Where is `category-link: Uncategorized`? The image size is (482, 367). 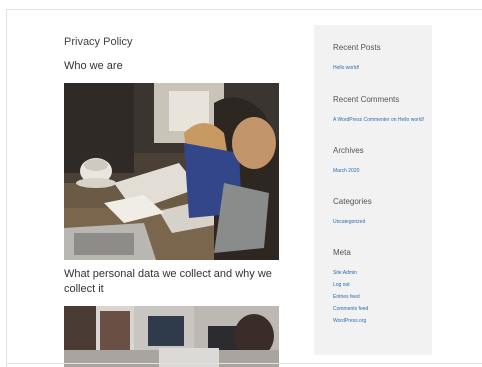
category-link: Uncategorized is located at coordinates (349, 222).